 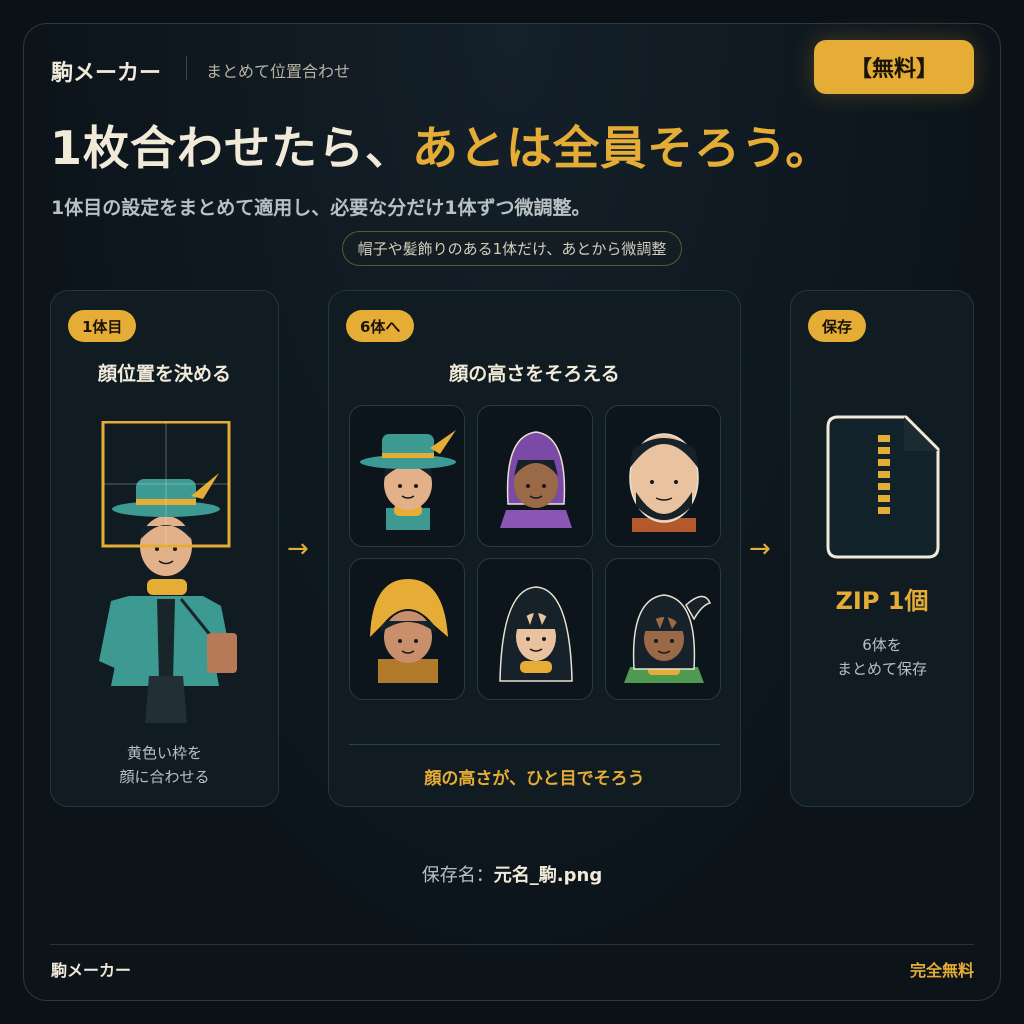 What do you see at coordinates (534, 374) in the screenshot?
I see `step2-title: 顔の高さをそろえる` at bounding box center [534, 374].